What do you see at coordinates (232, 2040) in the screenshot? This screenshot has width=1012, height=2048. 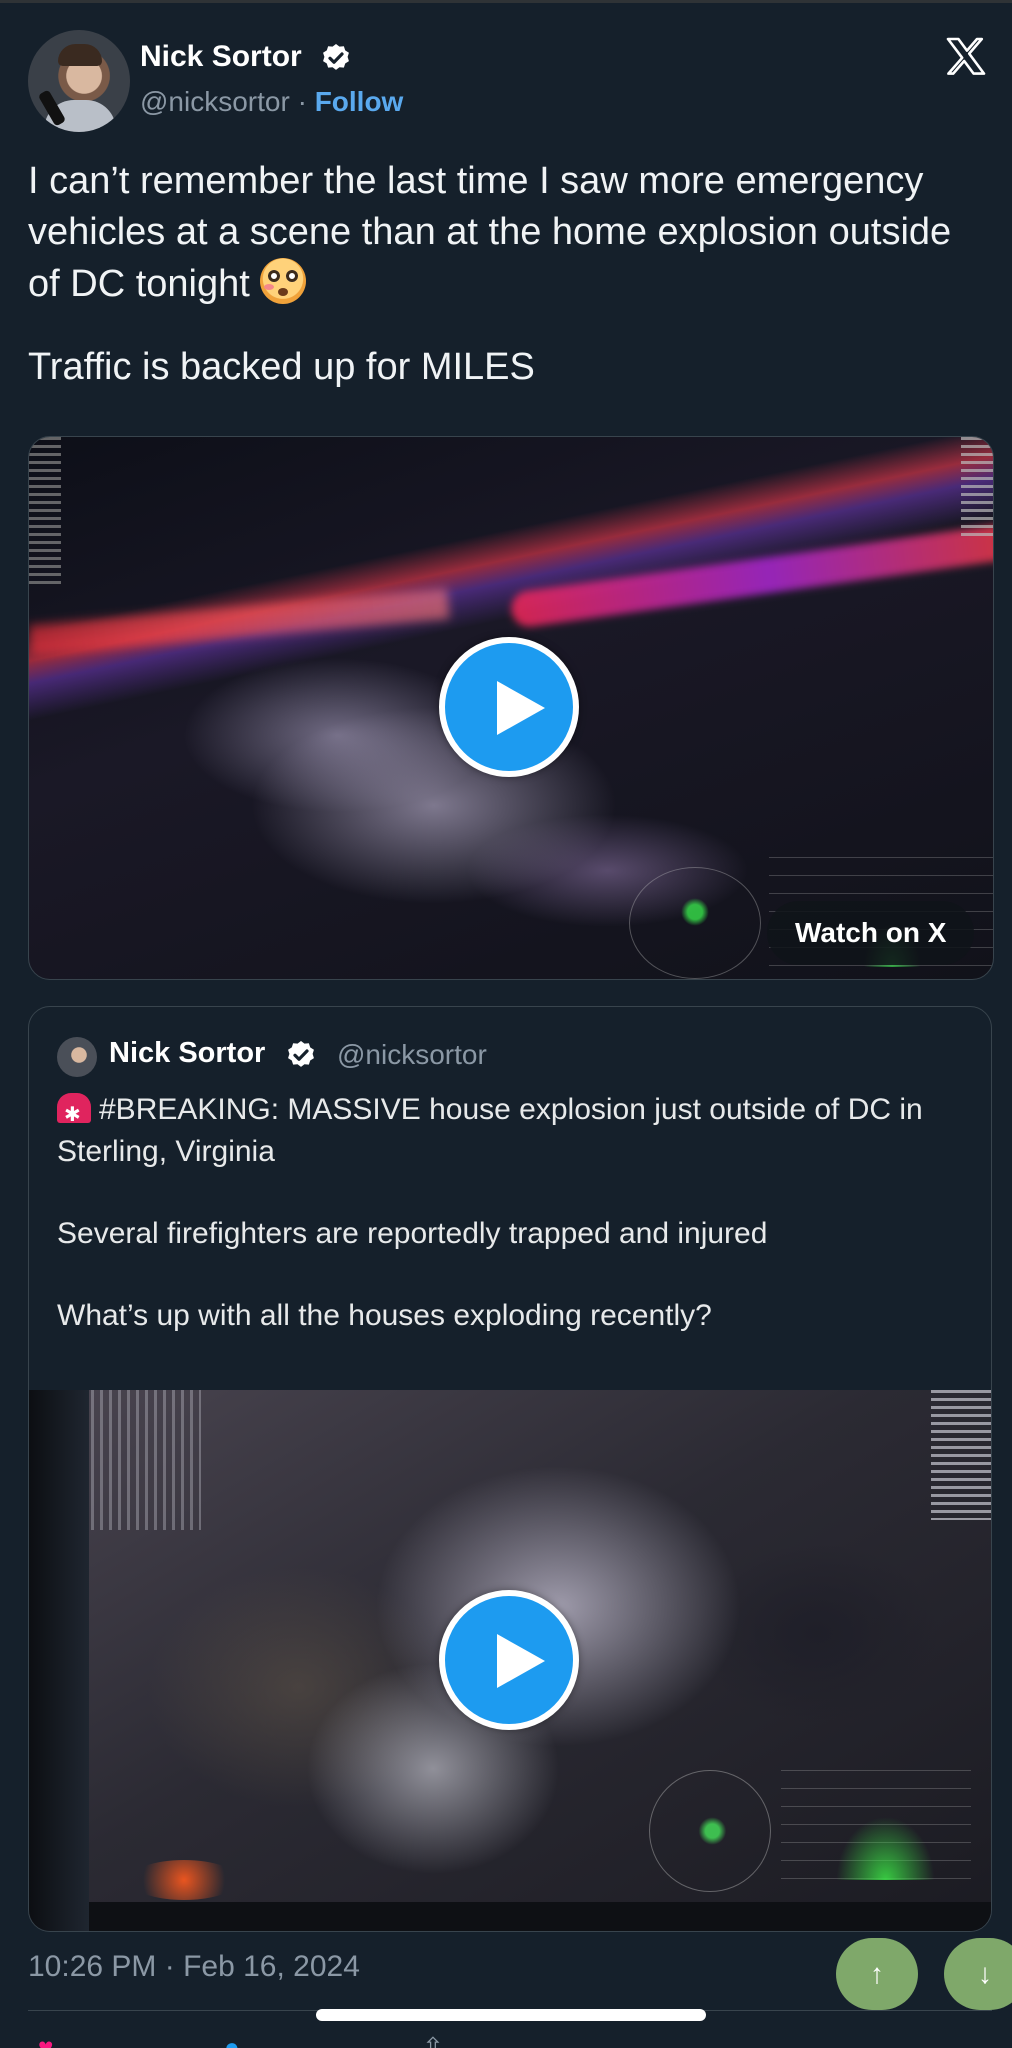 I see `reply-icon: ●` at bounding box center [232, 2040].